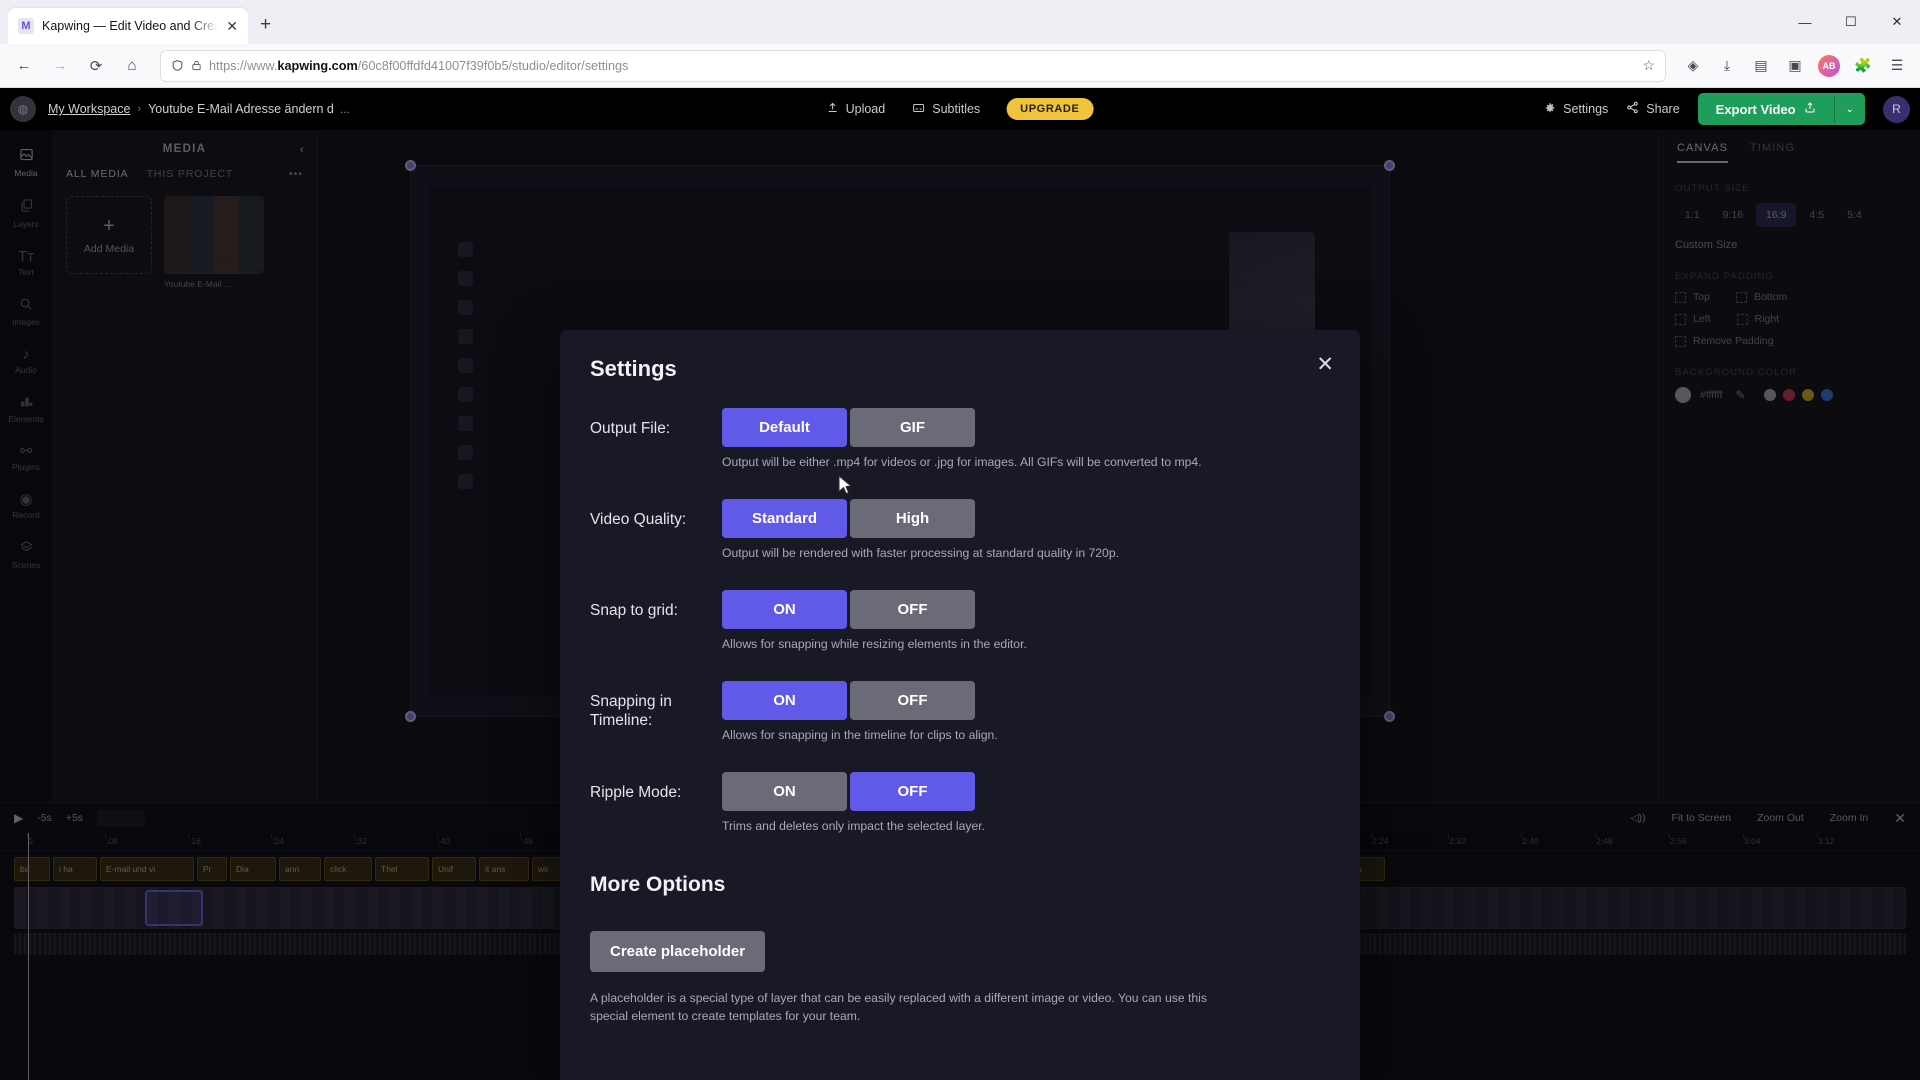 The image size is (1920, 1080). I want to click on browser-tab: M Kapwing — Edit Video and Crea ✕, so click(128, 26).